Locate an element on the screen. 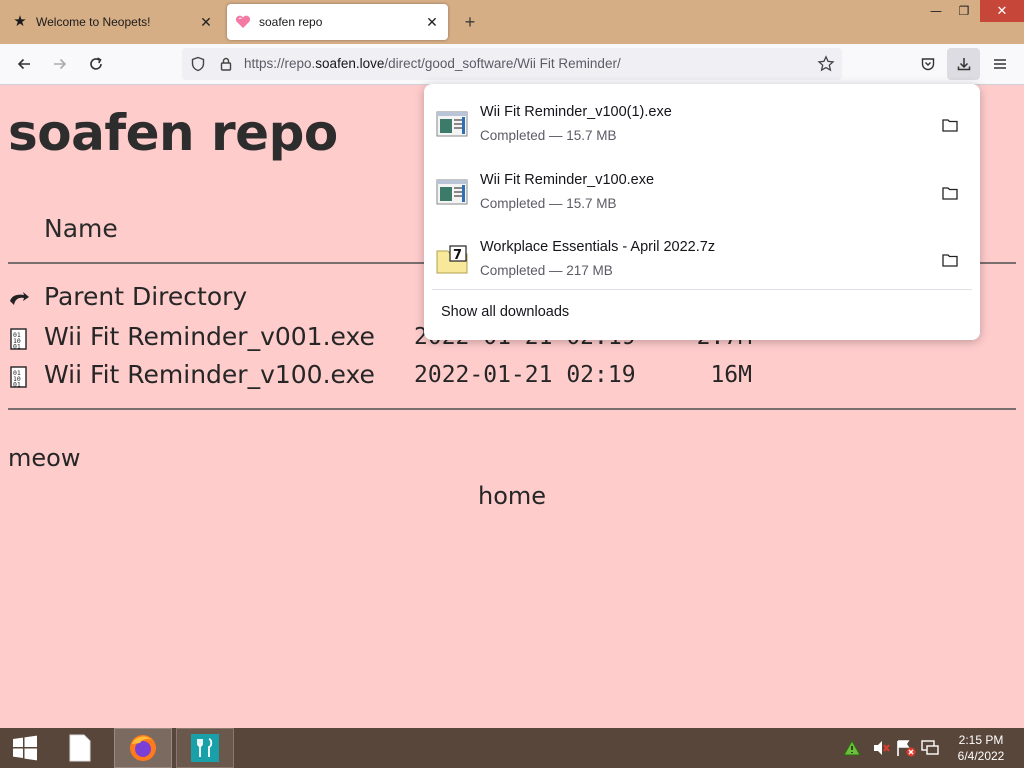 Image resolution: width=1024 pixels, height=768 pixels. pocket-icon is located at coordinates (928, 64).